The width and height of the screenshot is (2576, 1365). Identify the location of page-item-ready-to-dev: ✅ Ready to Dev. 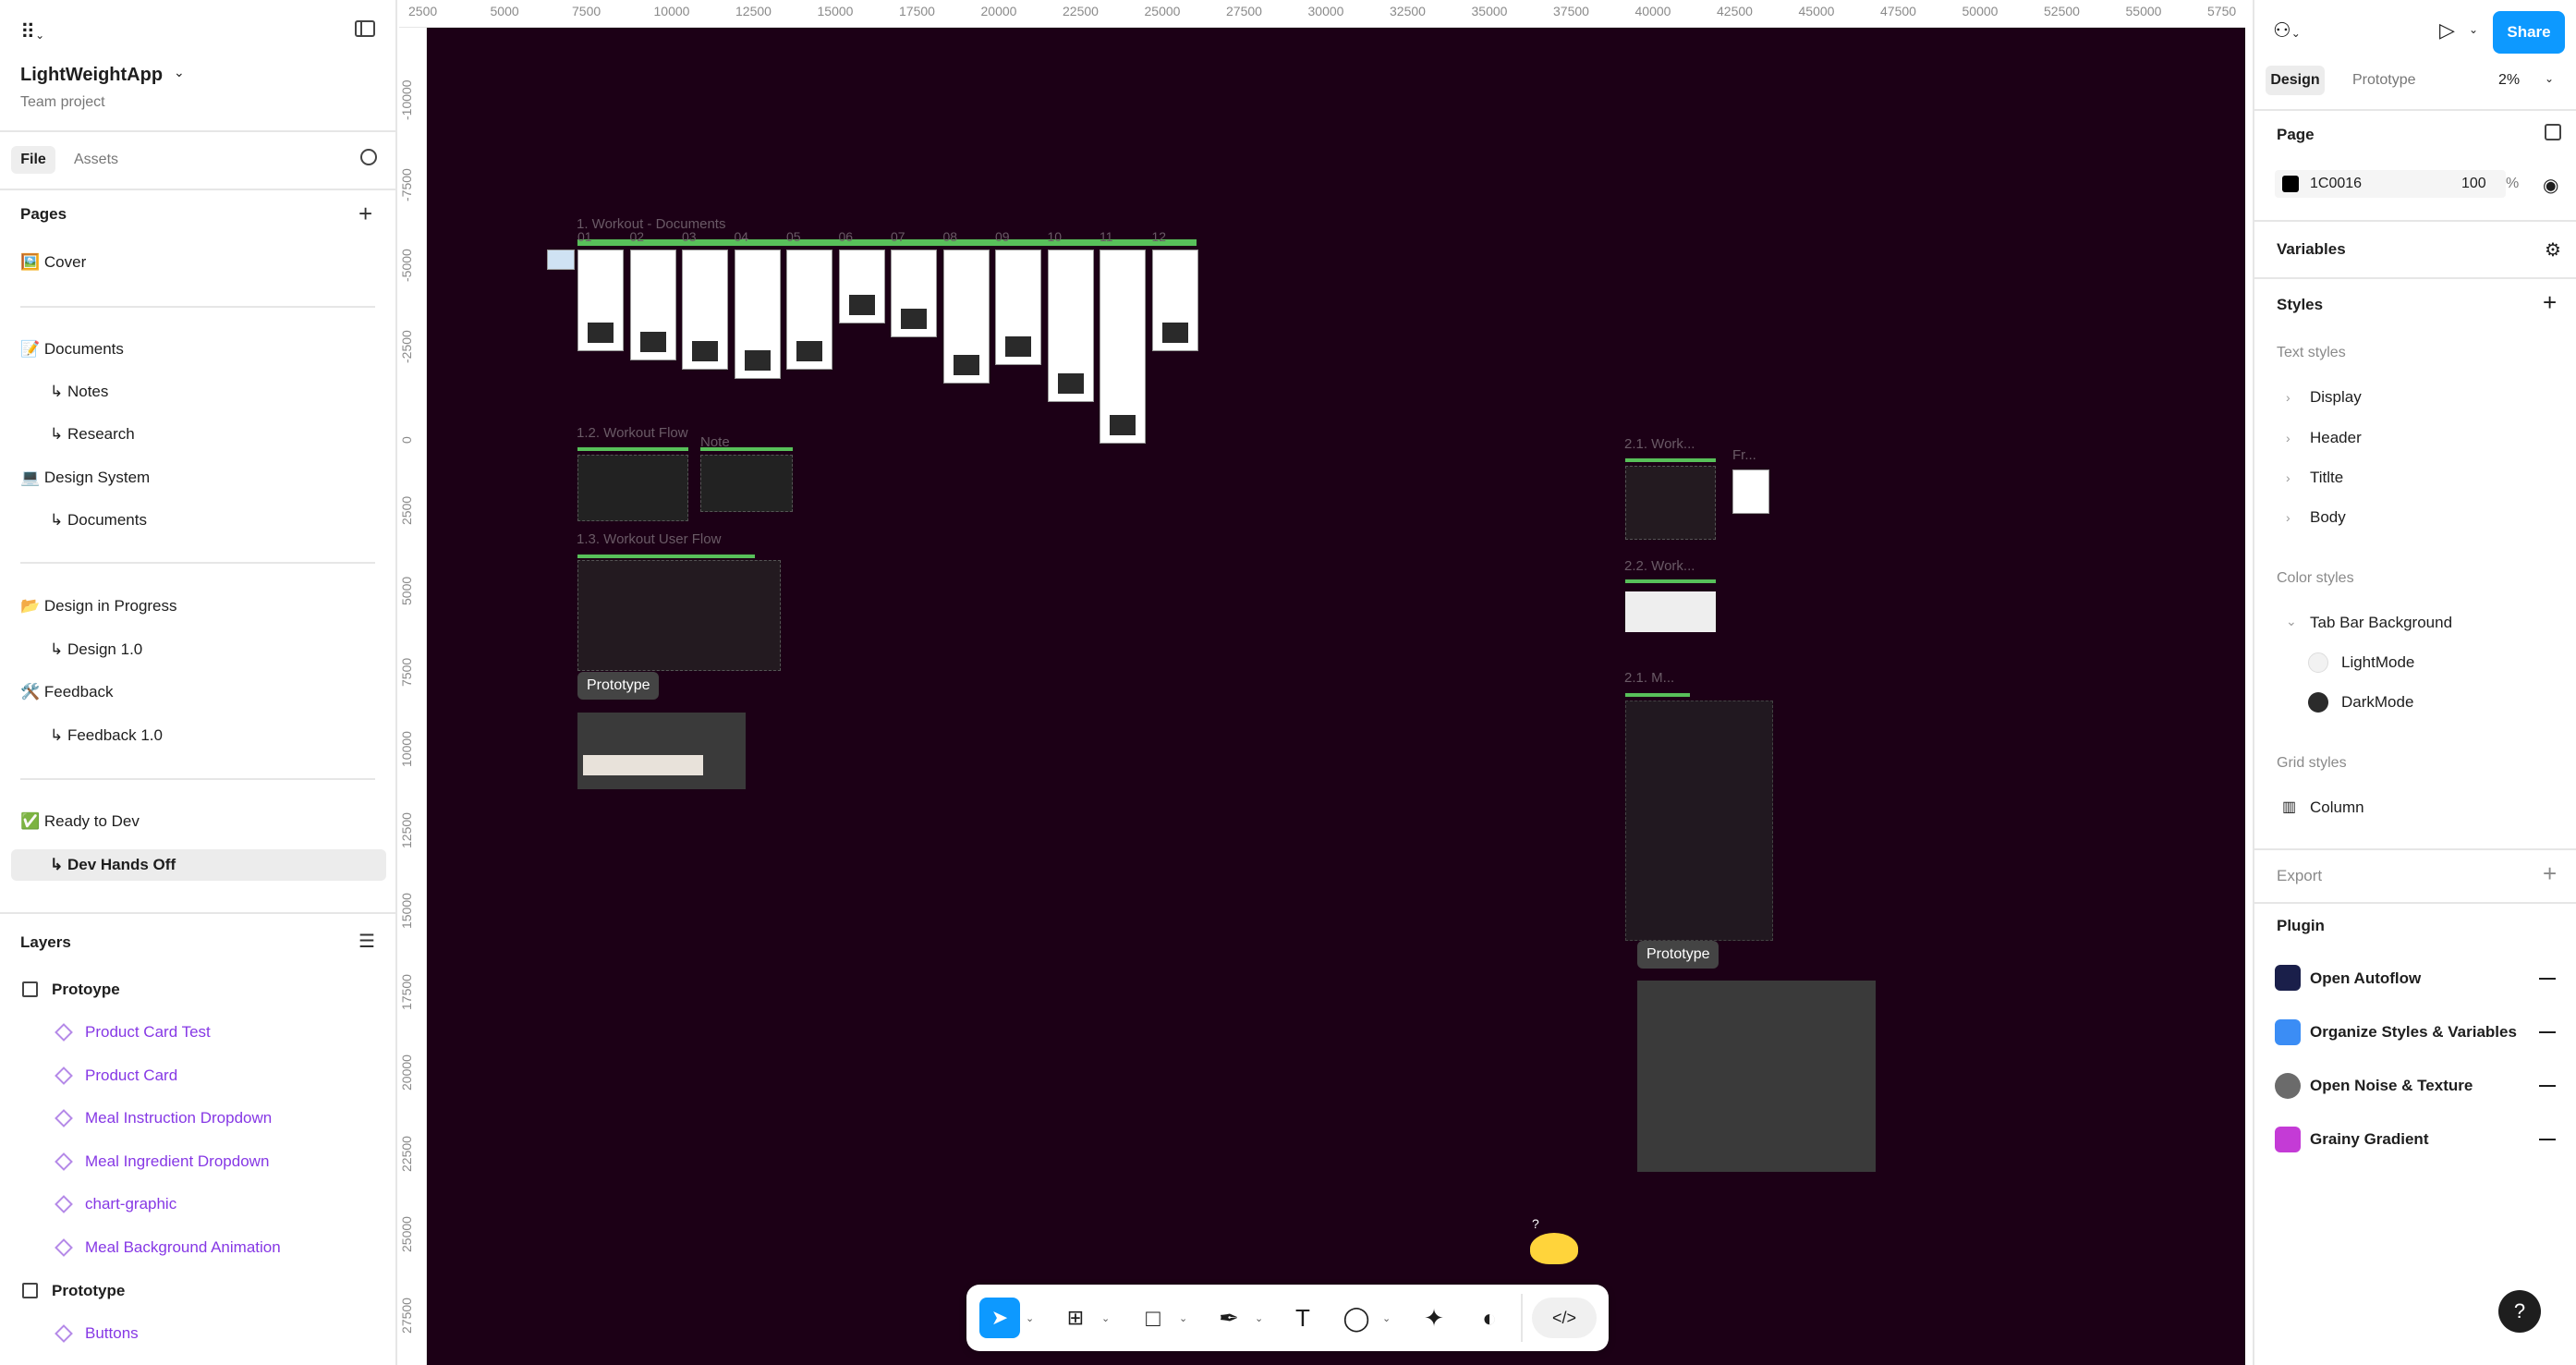
(80, 821).